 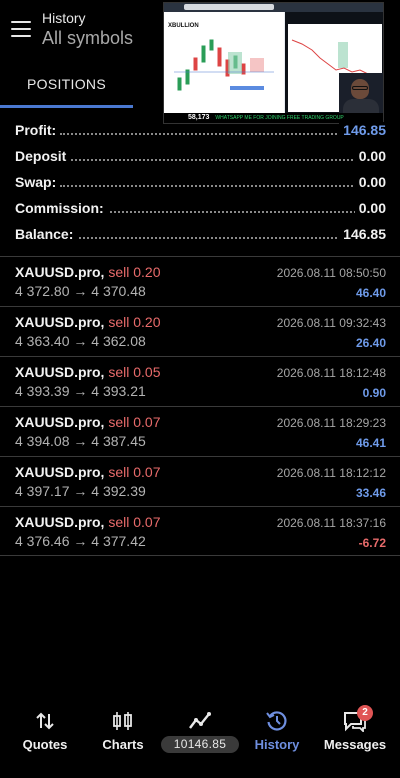 What do you see at coordinates (370, 208) in the screenshot?
I see `commission-value: 0.00` at bounding box center [370, 208].